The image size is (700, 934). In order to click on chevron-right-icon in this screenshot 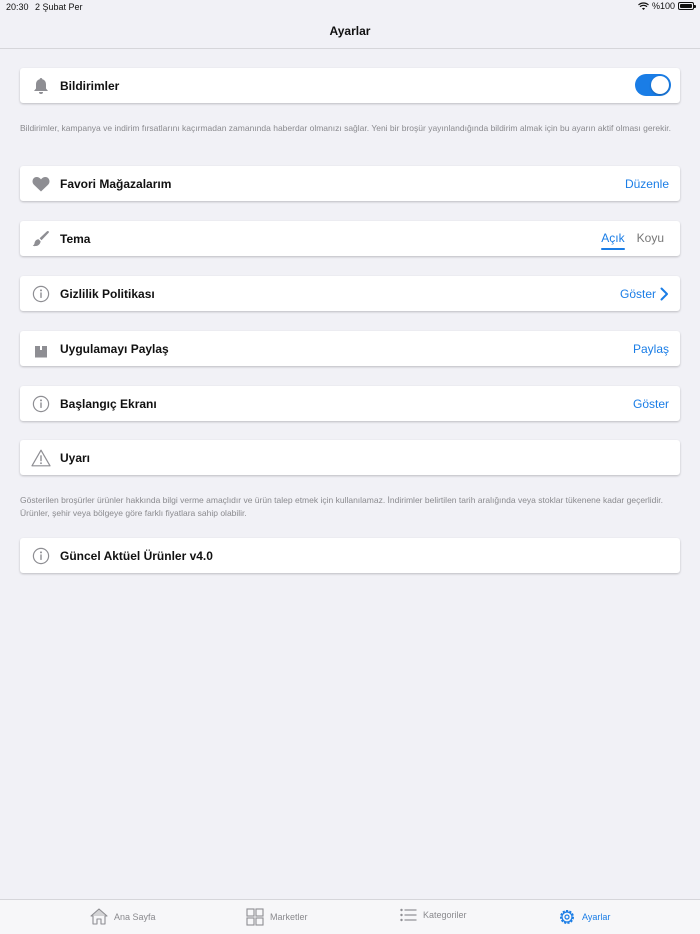, I will do `click(664, 293)`.